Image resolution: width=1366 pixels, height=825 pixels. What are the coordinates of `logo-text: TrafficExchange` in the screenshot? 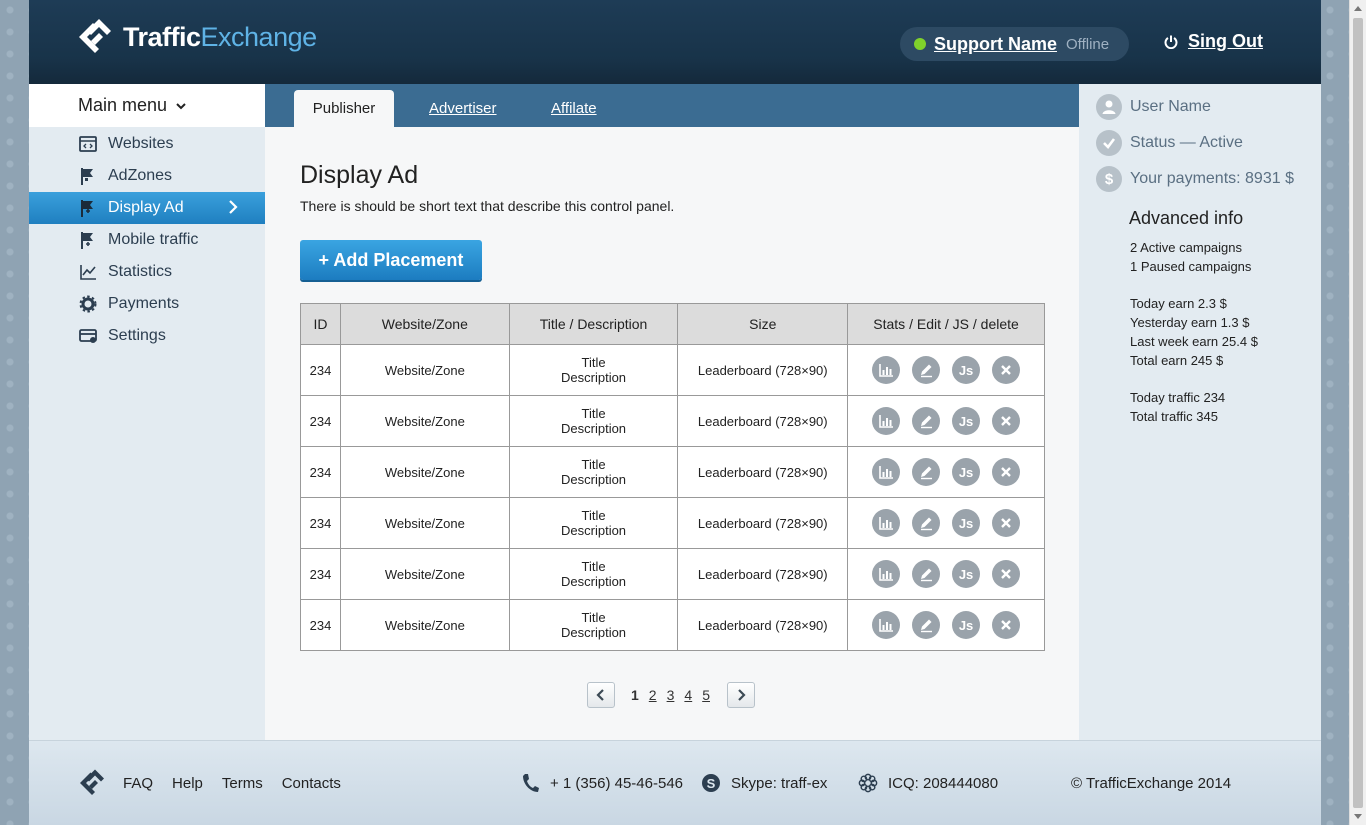 It's located at (220, 37).